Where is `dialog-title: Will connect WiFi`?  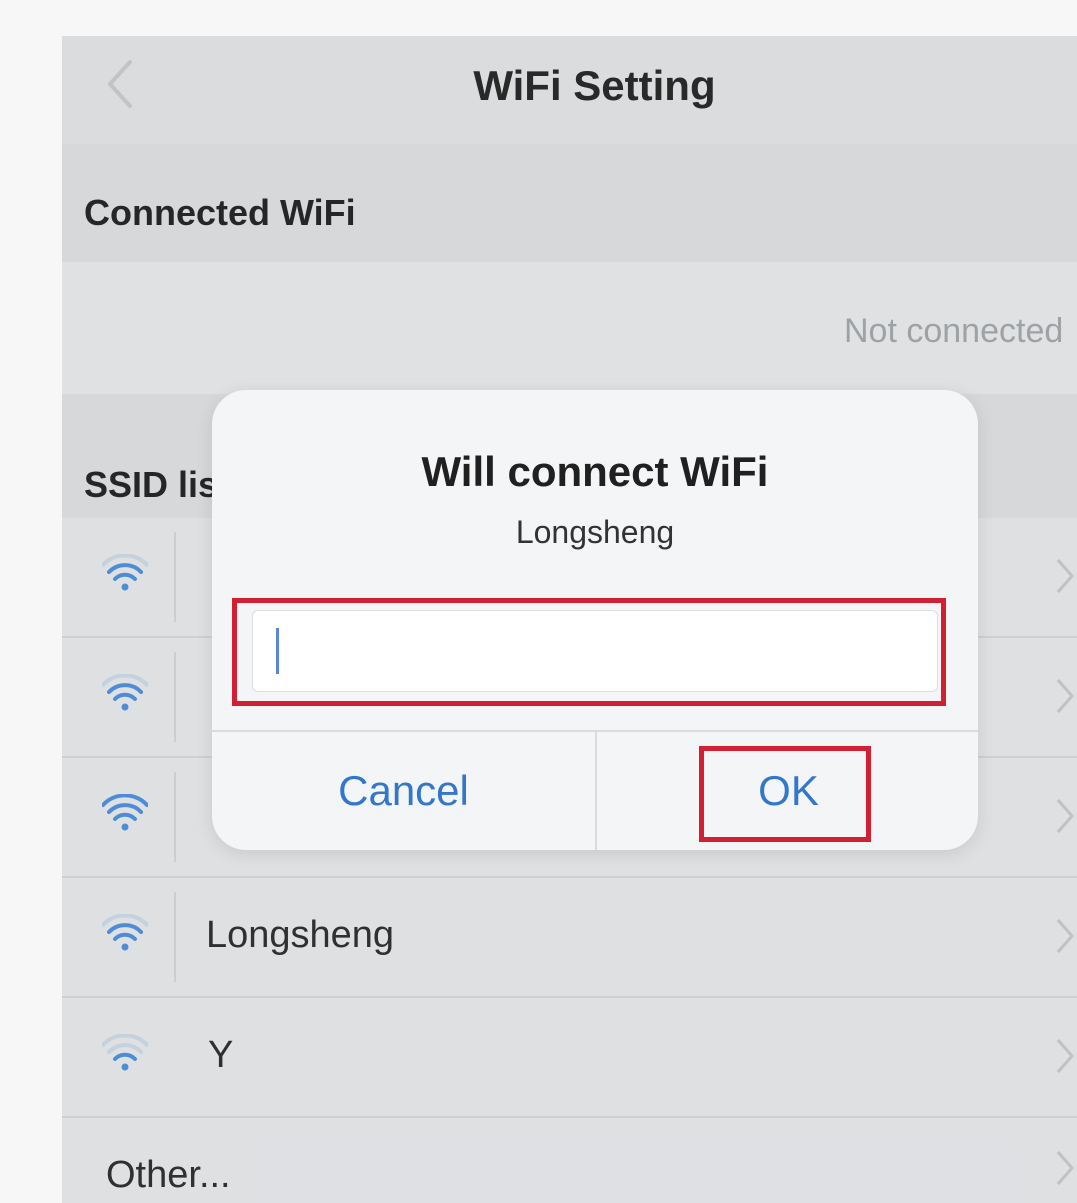 dialog-title: Will connect WiFi is located at coordinates (595, 471).